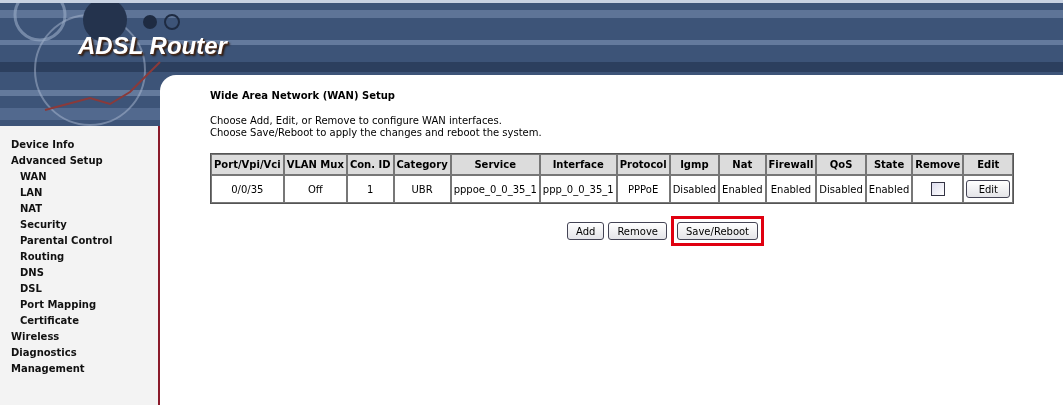 Image resolution: width=1063 pixels, height=405 pixels. Describe the element at coordinates (742, 164) in the screenshot. I see `column-header: Nat` at that location.